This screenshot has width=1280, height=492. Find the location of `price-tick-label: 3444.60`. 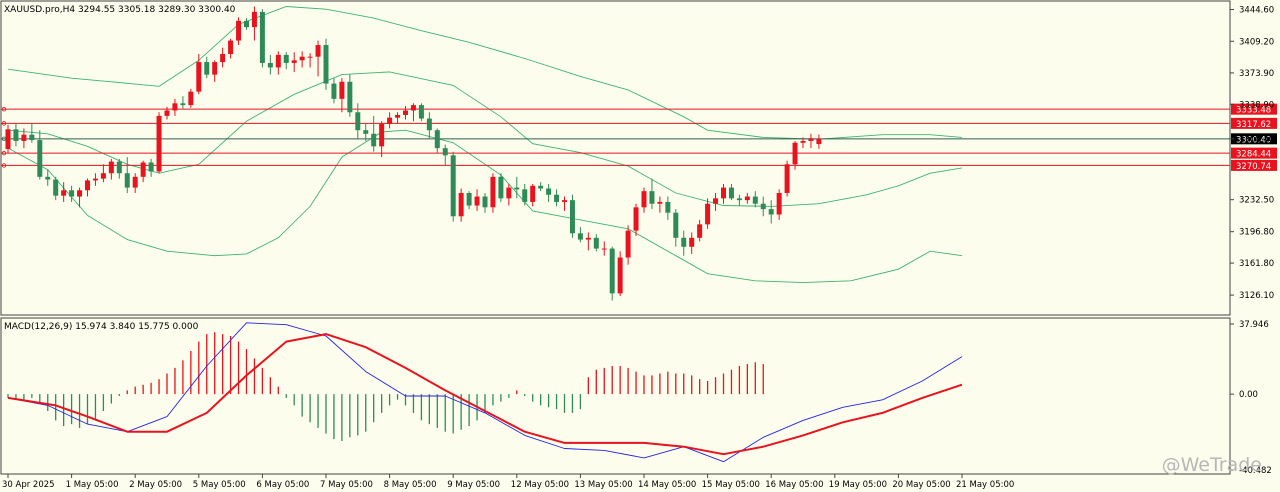

price-tick-label: 3444.60 is located at coordinates (1256, 11).